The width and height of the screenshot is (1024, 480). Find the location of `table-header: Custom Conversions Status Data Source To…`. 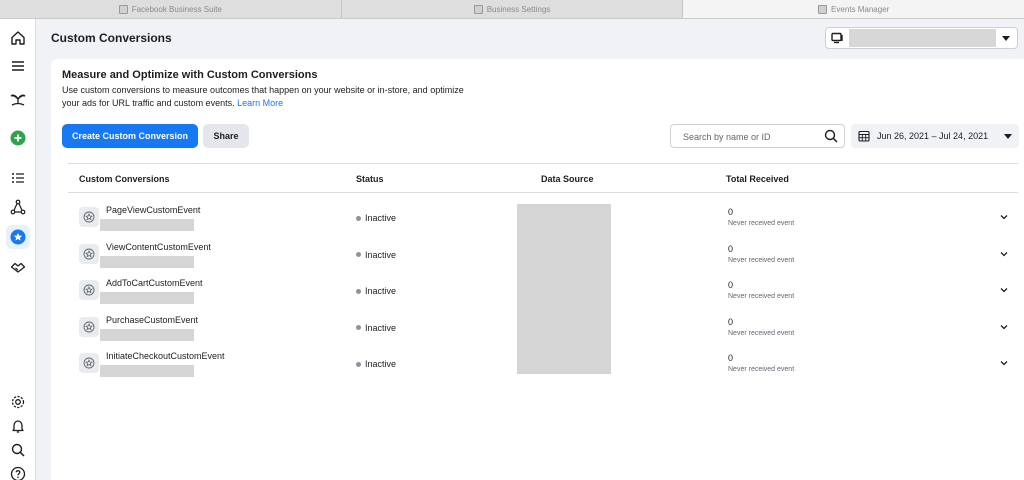

table-header: Custom Conversions Status Data Source To… is located at coordinates (543, 178).